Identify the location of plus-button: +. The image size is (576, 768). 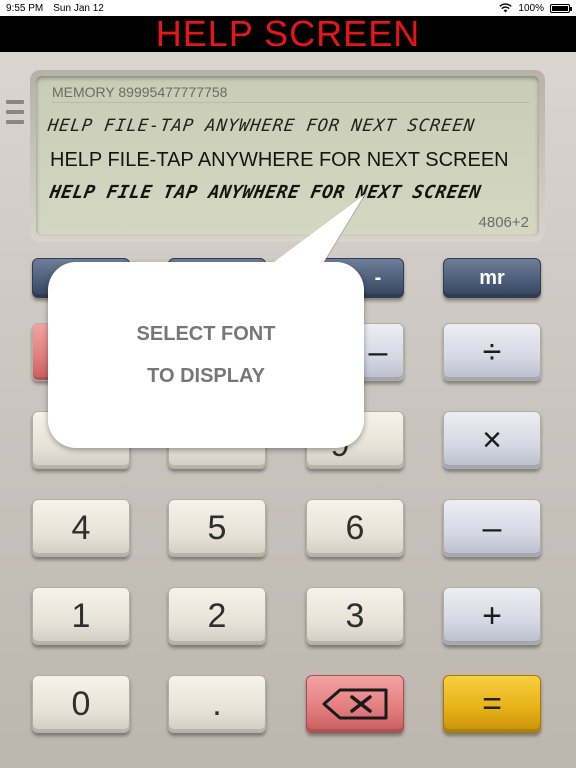
(492, 616).